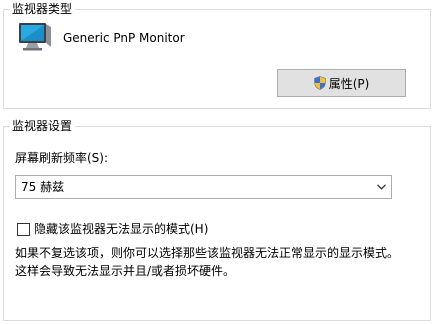 Image resolution: width=435 pixels, height=324 pixels. Describe the element at coordinates (35, 37) in the screenshot. I see `monitor-icon` at that location.